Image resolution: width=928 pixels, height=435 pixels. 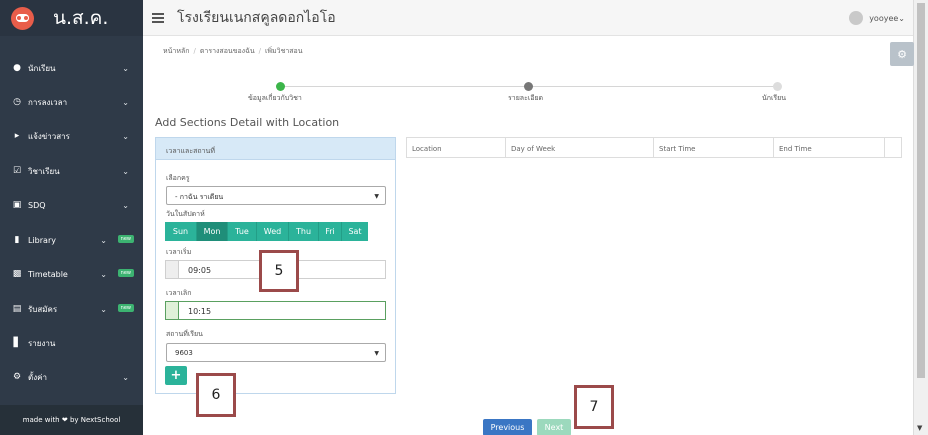 I want to click on day-button-tue: Tue, so click(x=242, y=231).